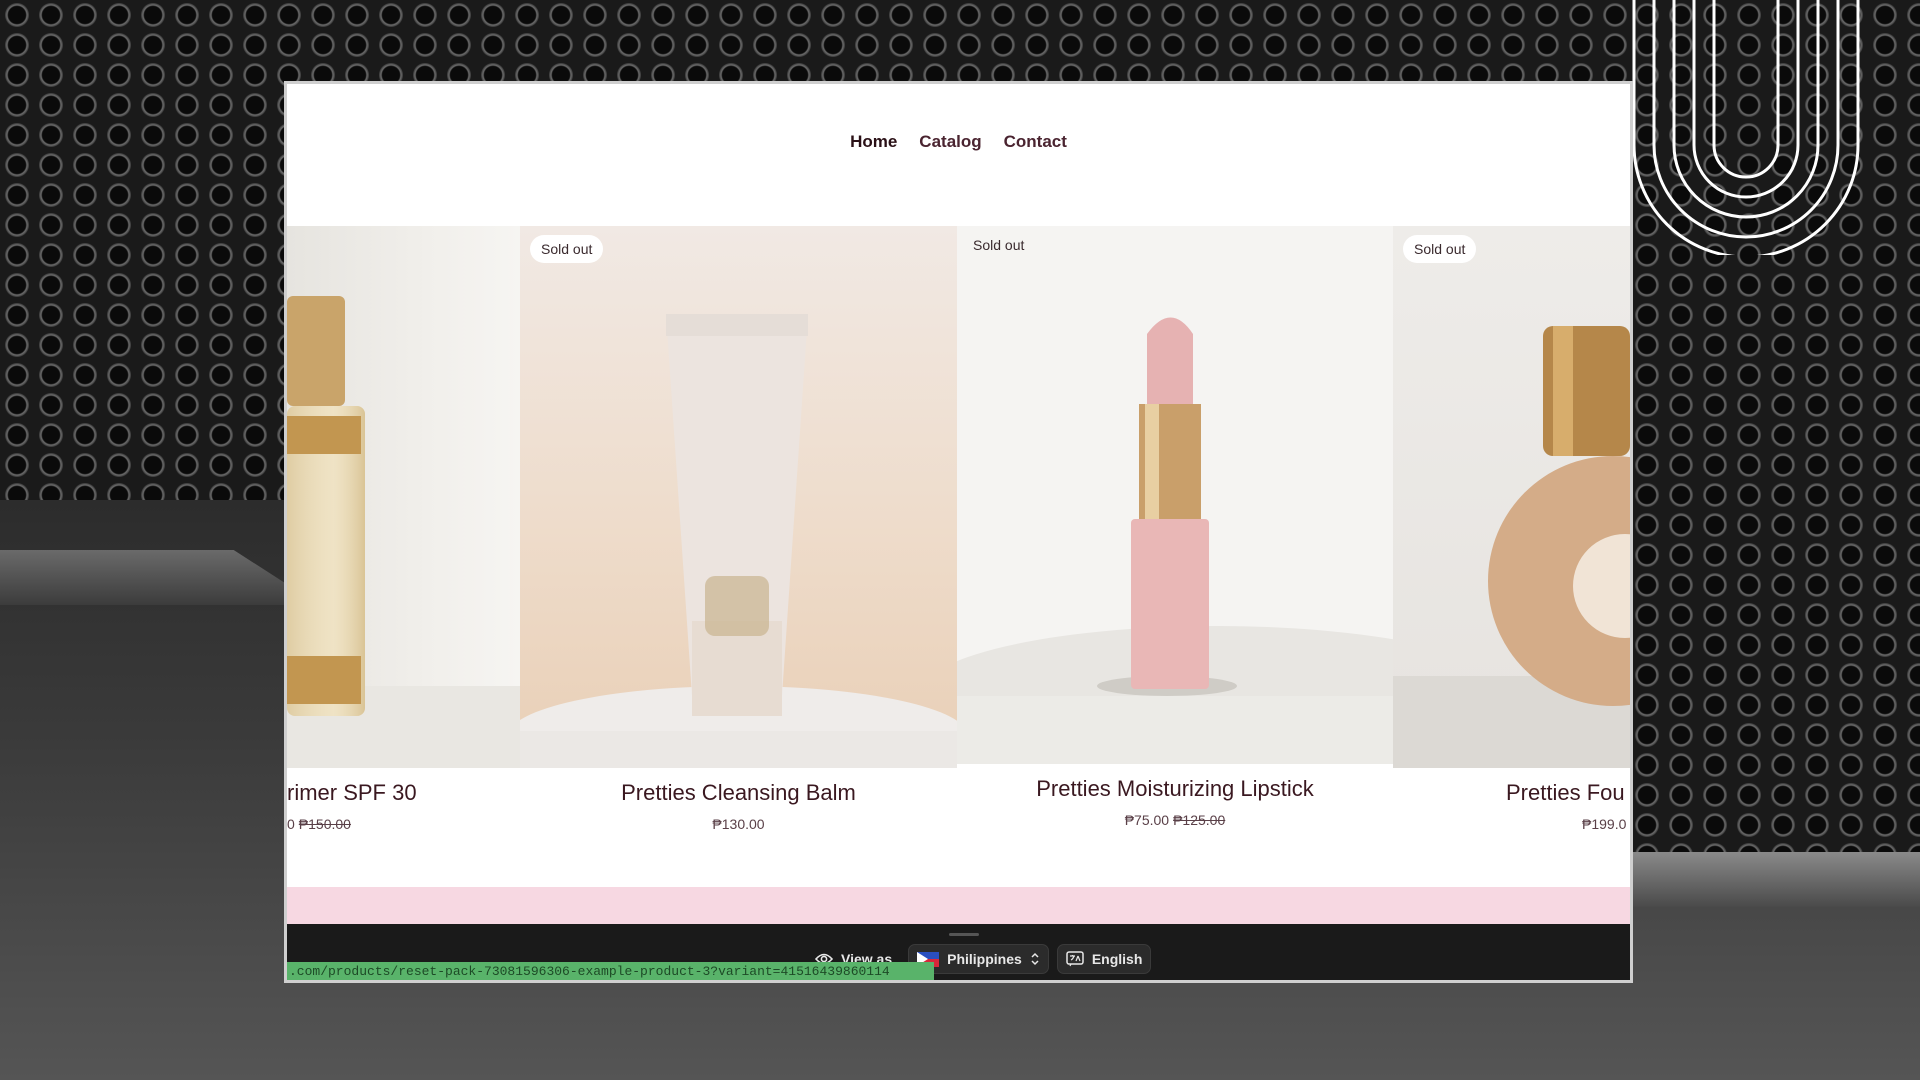 The height and width of the screenshot is (1080, 1920). What do you see at coordinates (324, 824) in the screenshot?
I see `price-compare: ₱150.00` at bounding box center [324, 824].